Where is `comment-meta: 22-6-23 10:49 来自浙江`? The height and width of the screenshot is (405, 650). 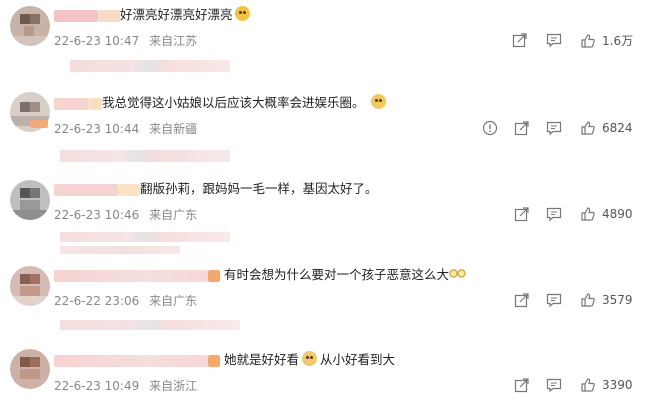 comment-meta: 22-6-23 10:49 来自浙江 is located at coordinates (128, 385).